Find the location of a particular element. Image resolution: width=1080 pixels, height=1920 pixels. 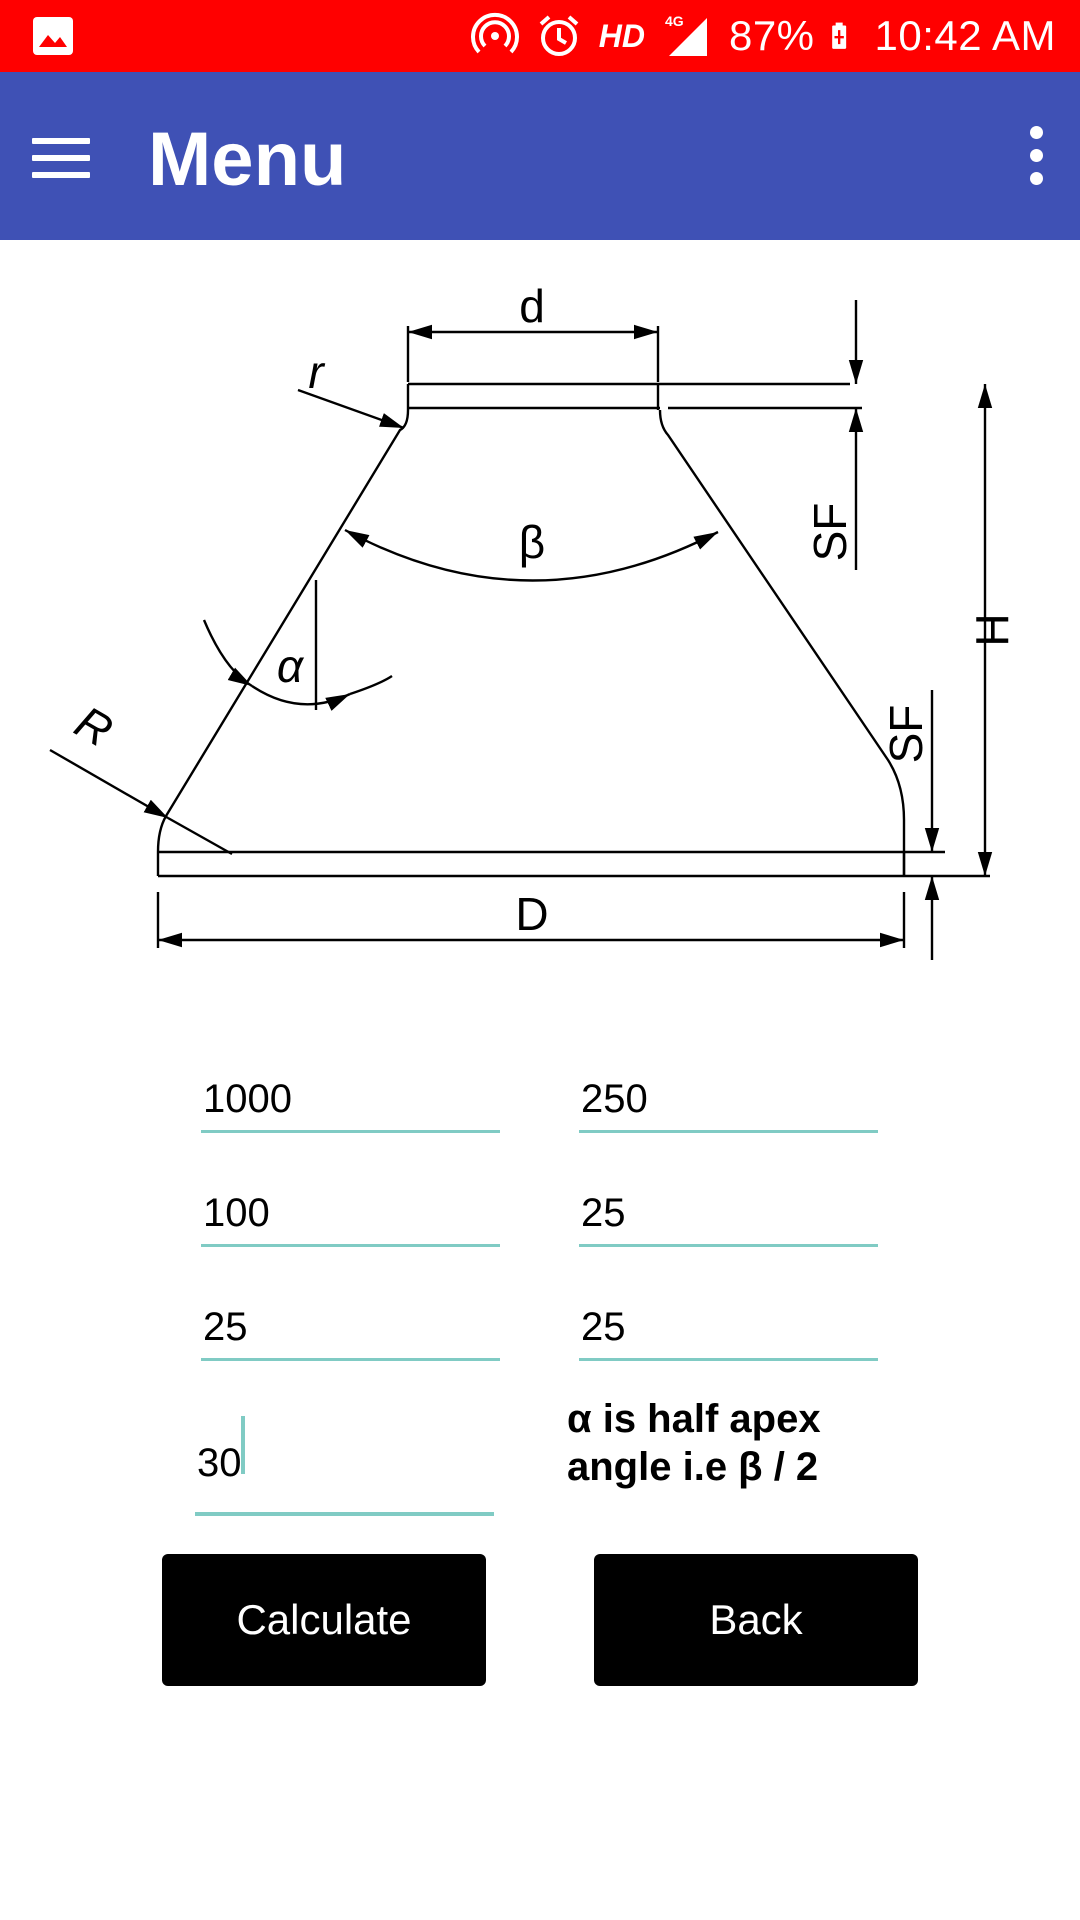

svg-text: 4G is located at coordinates (674, 21).